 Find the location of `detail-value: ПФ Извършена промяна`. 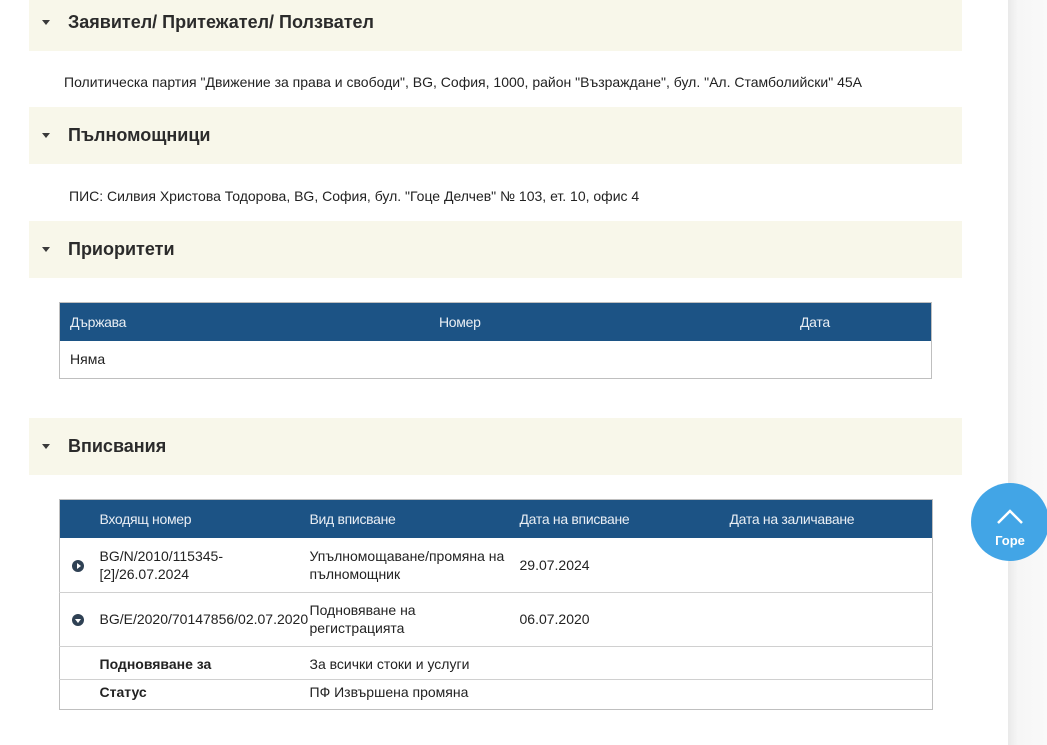

detail-value: ПФ Извършена промяна is located at coordinates (389, 691).